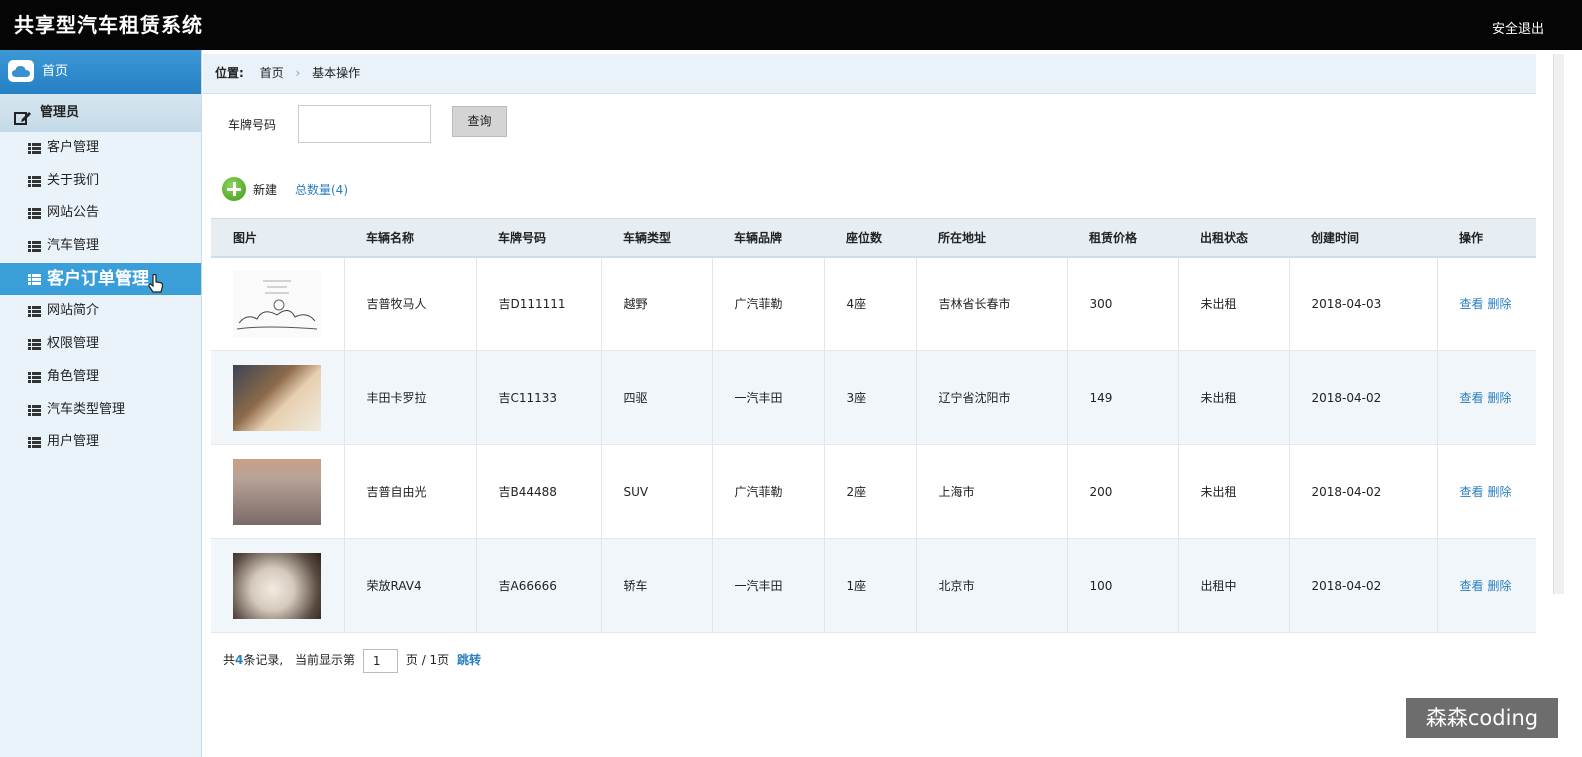 Image resolution: width=1582 pixels, height=757 pixels. Describe the element at coordinates (86, 409) in the screenshot. I see `sidebar-item-label: 汽车类型管理` at that location.